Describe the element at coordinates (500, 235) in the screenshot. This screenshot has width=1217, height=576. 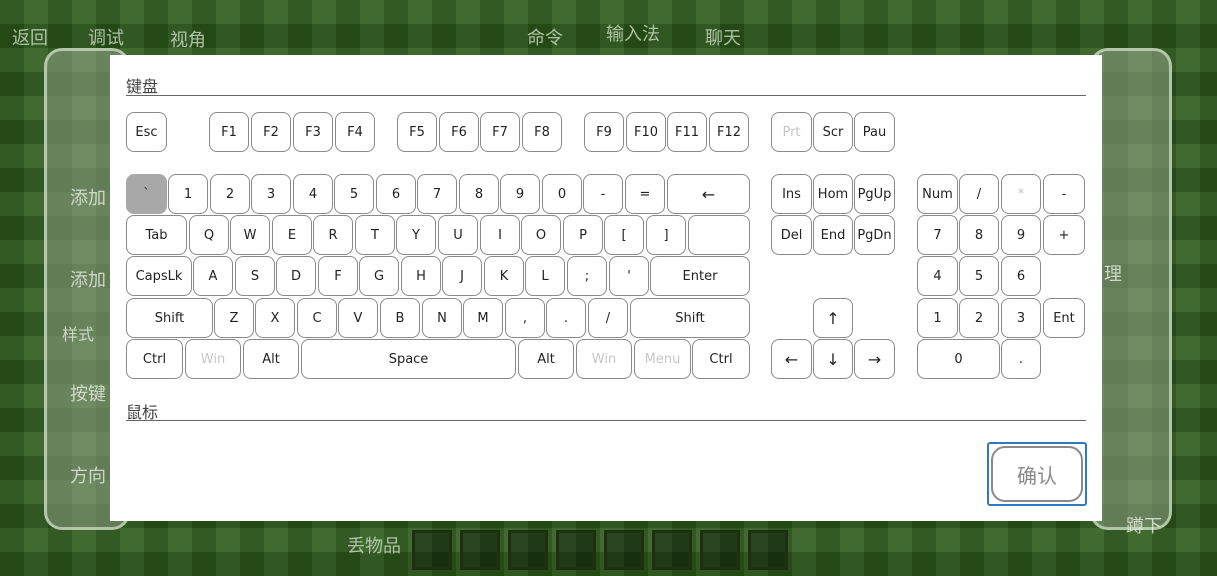
I see `key-i: I` at that location.